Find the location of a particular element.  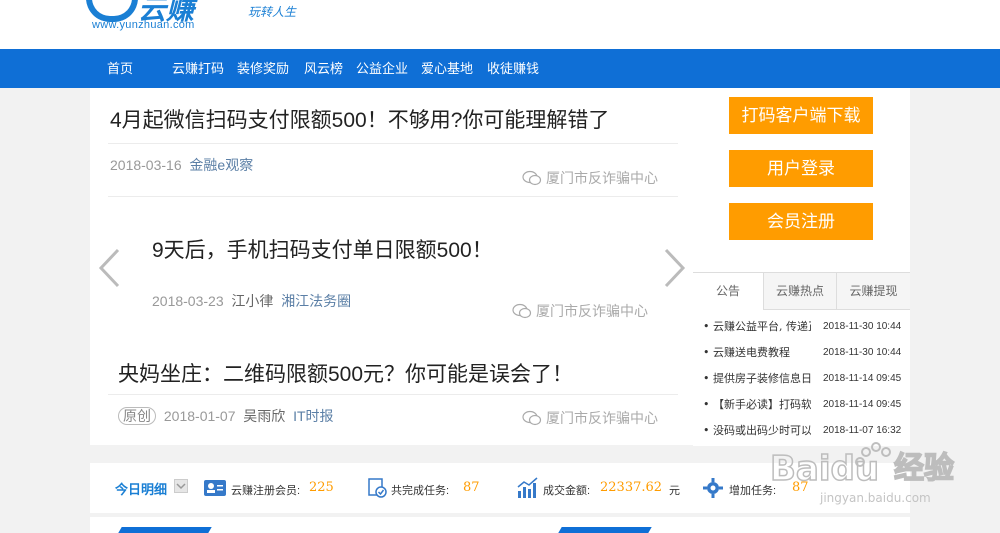

task-check-icon is located at coordinates (377, 488).